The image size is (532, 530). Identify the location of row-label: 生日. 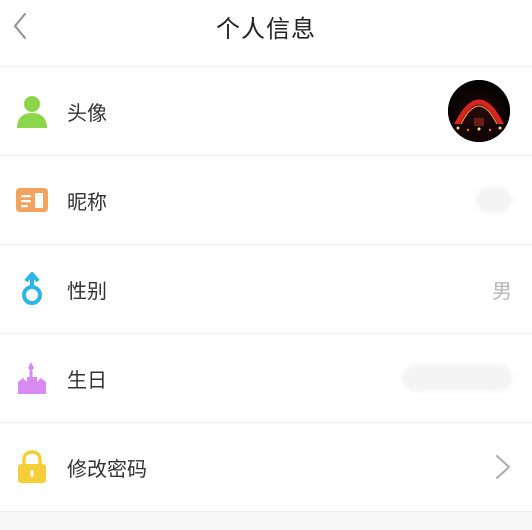
(87, 379).